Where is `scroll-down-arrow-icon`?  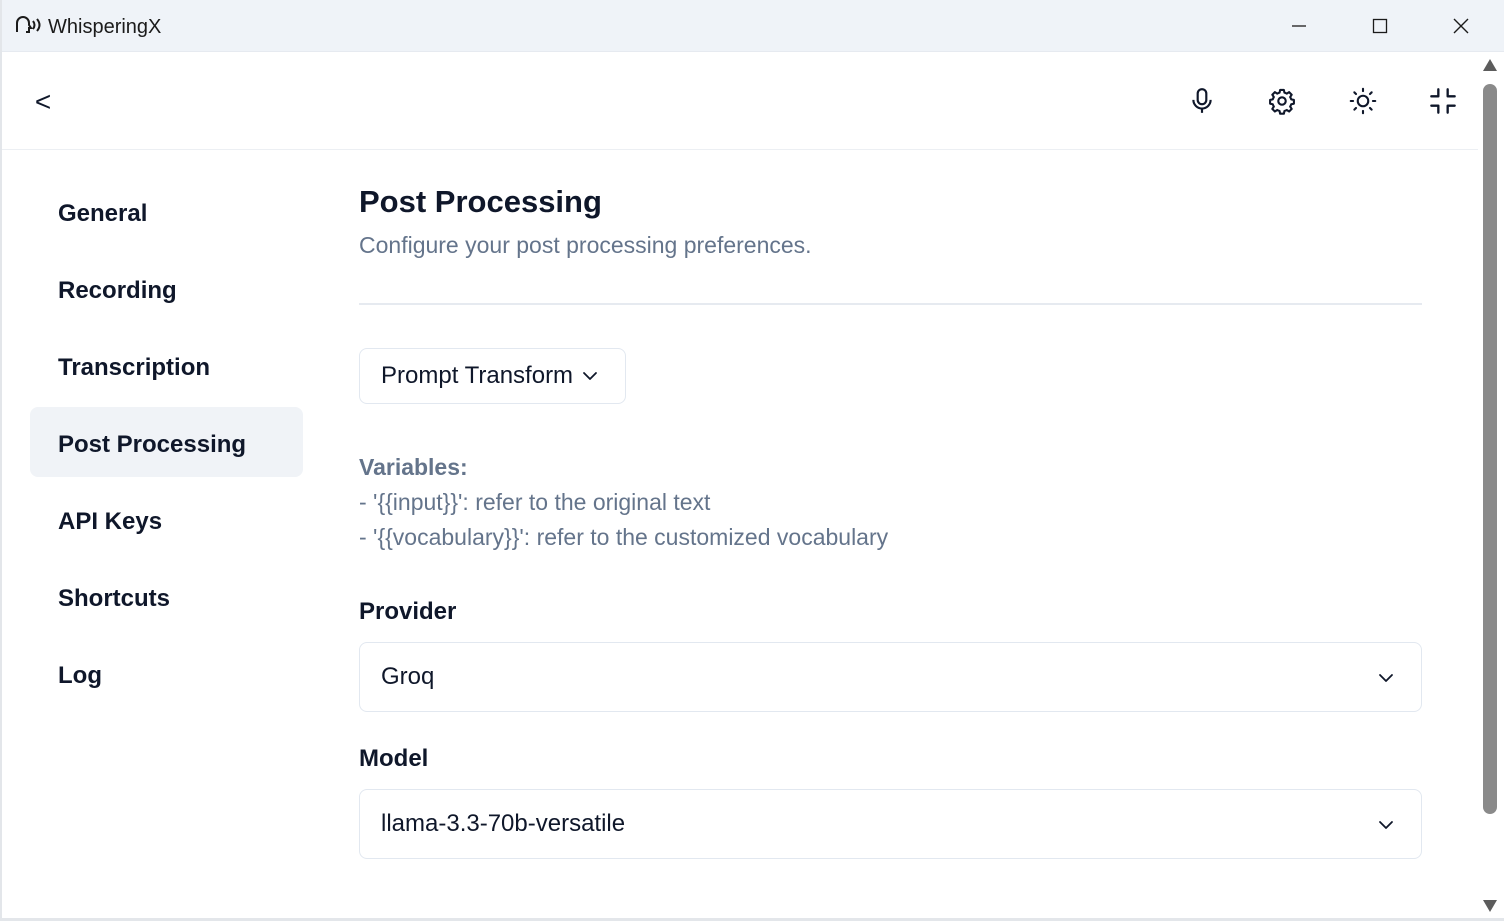
scroll-down-arrow-icon is located at coordinates (1490, 906).